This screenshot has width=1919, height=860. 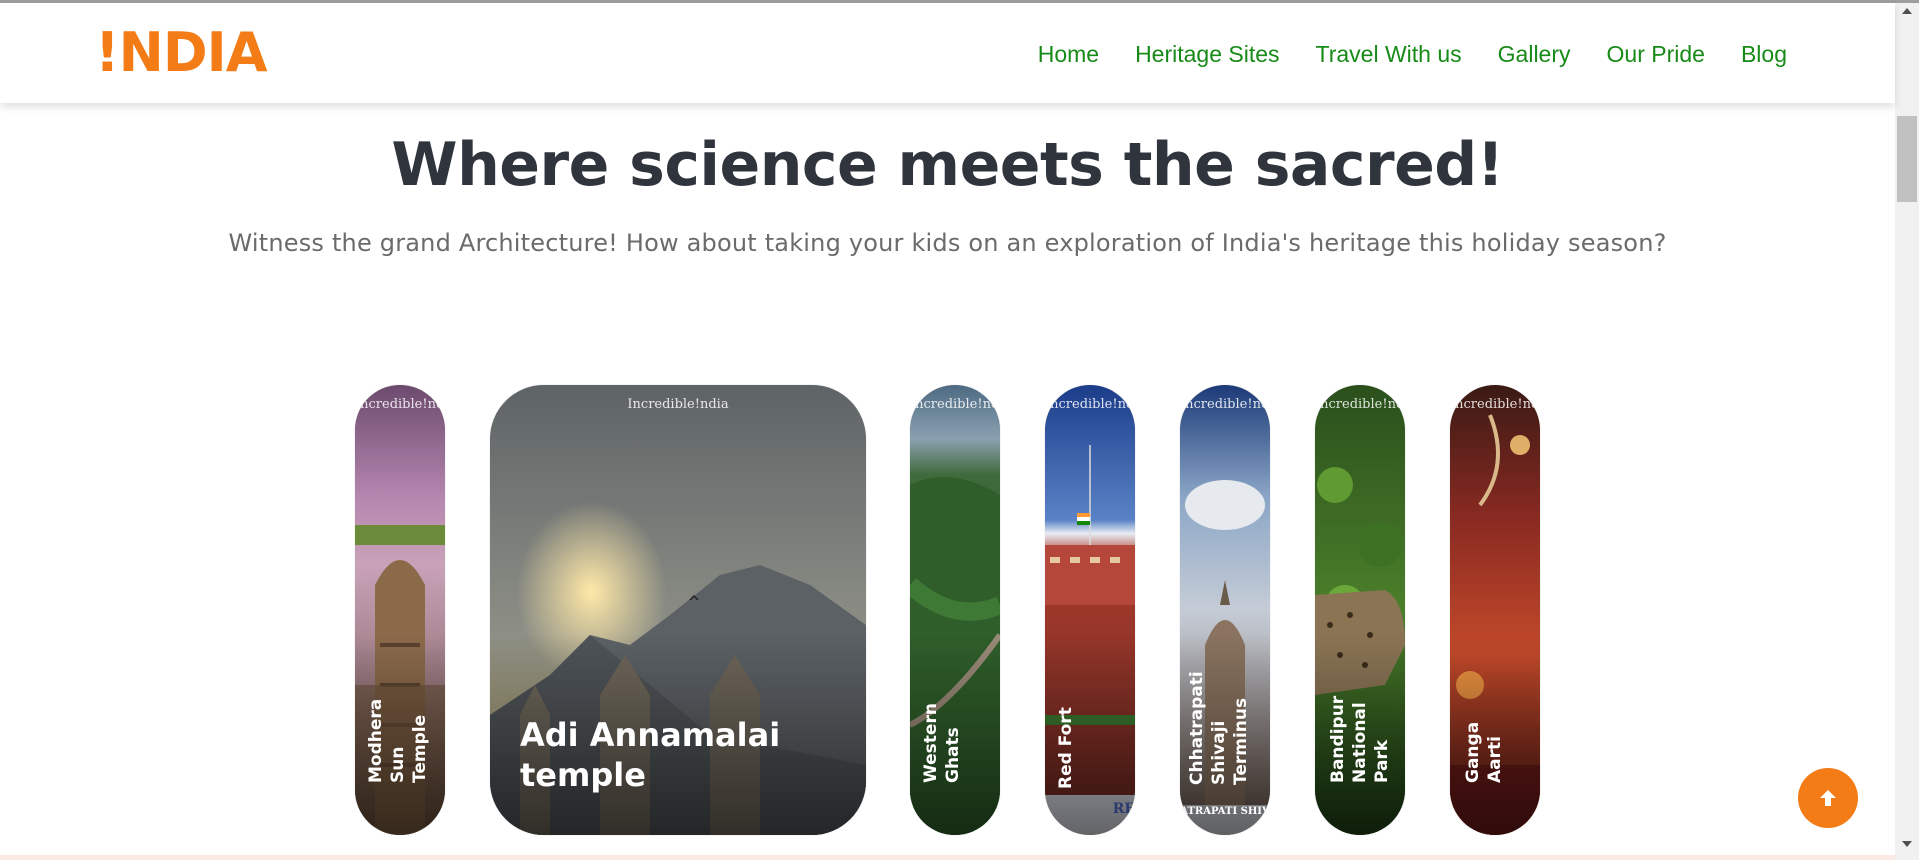 What do you see at coordinates (947, 857) in the screenshot?
I see `section-divider` at bounding box center [947, 857].